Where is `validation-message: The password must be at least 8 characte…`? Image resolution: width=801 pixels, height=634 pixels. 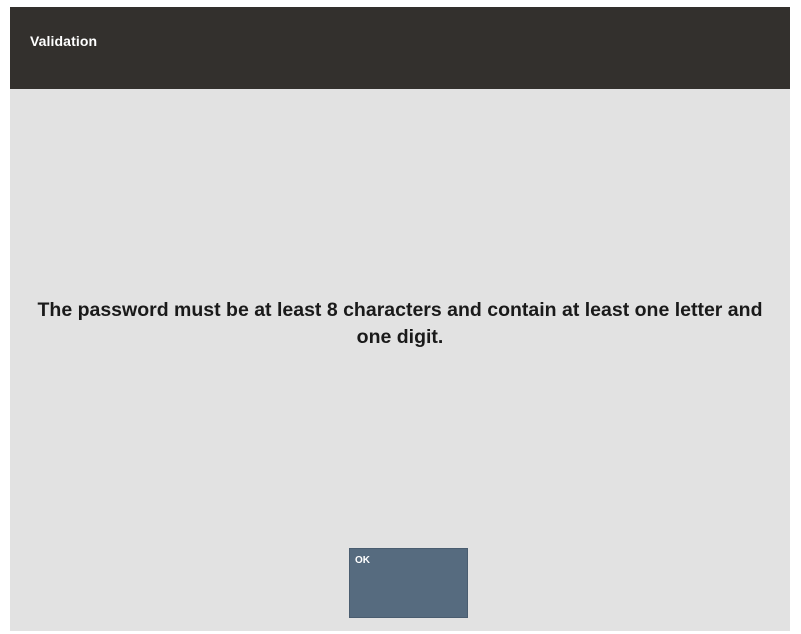
validation-message: The password must be at least 8 characte… is located at coordinates (400, 323).